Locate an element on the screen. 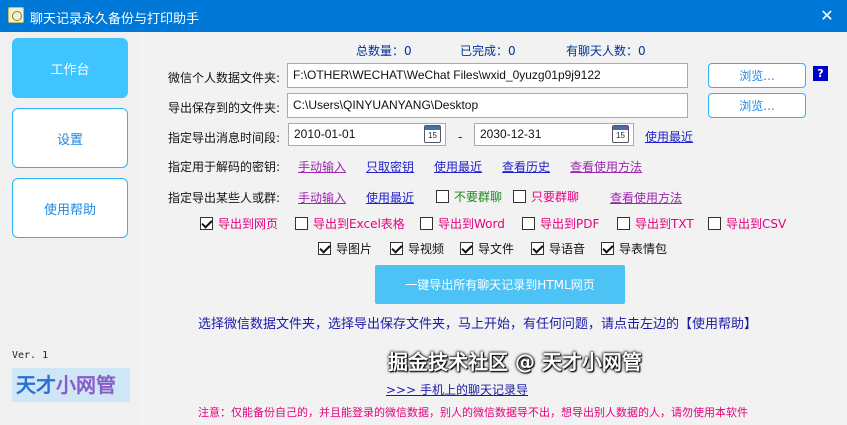  stat-done-value: 0 is located at coordinates (512, 51).